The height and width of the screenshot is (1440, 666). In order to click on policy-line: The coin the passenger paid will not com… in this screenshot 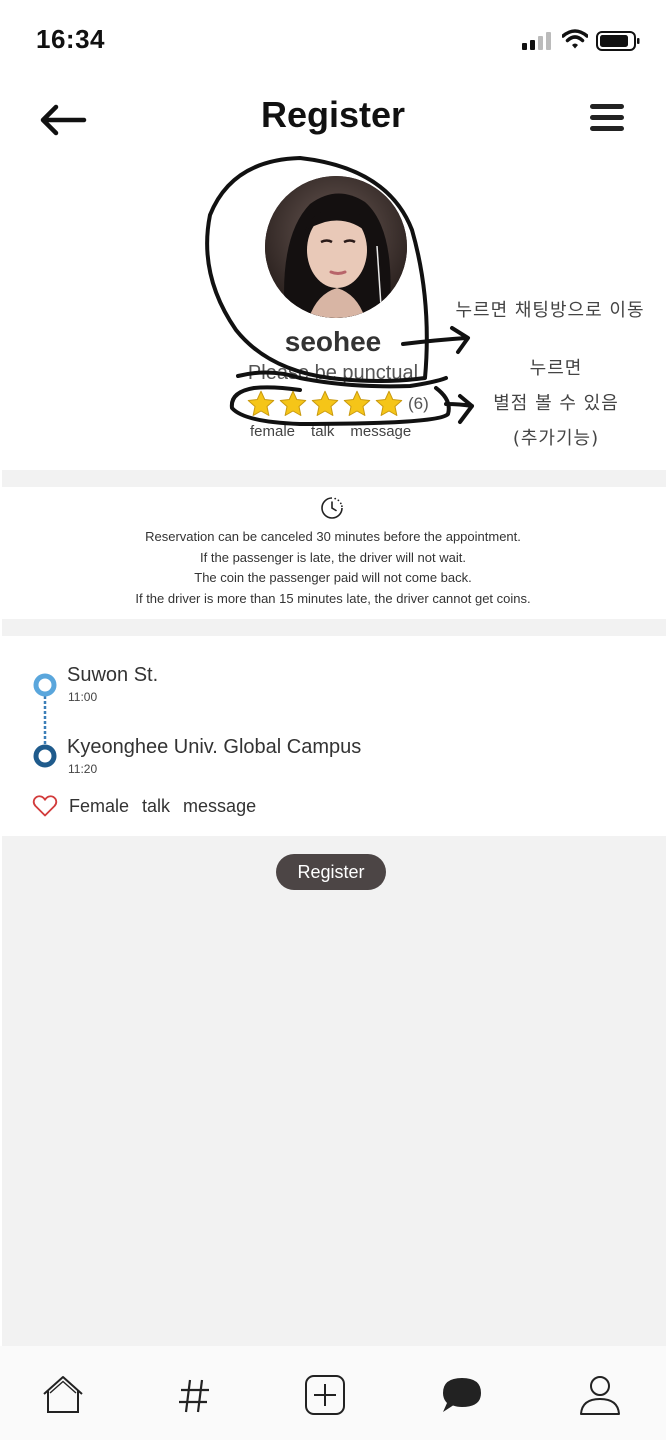, I will do `click(333, 577)`.